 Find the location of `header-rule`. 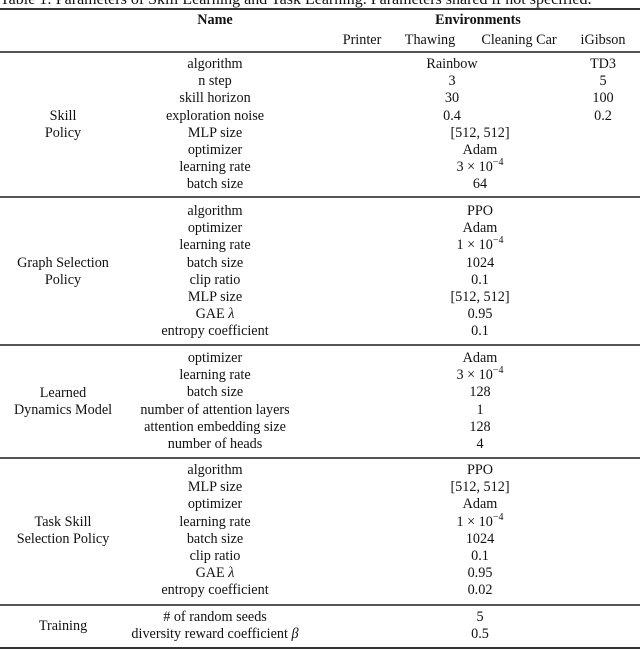

header-rule is located at coordinates (320, 52).